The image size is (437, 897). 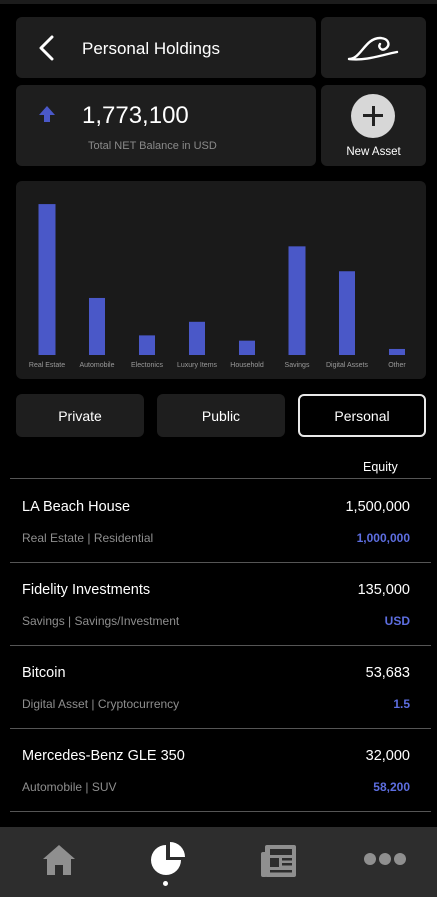 What do you see at coordinates (397, 621) in the screenshot?
I see `asset-equity: USD` at bounding box center [397, 621].